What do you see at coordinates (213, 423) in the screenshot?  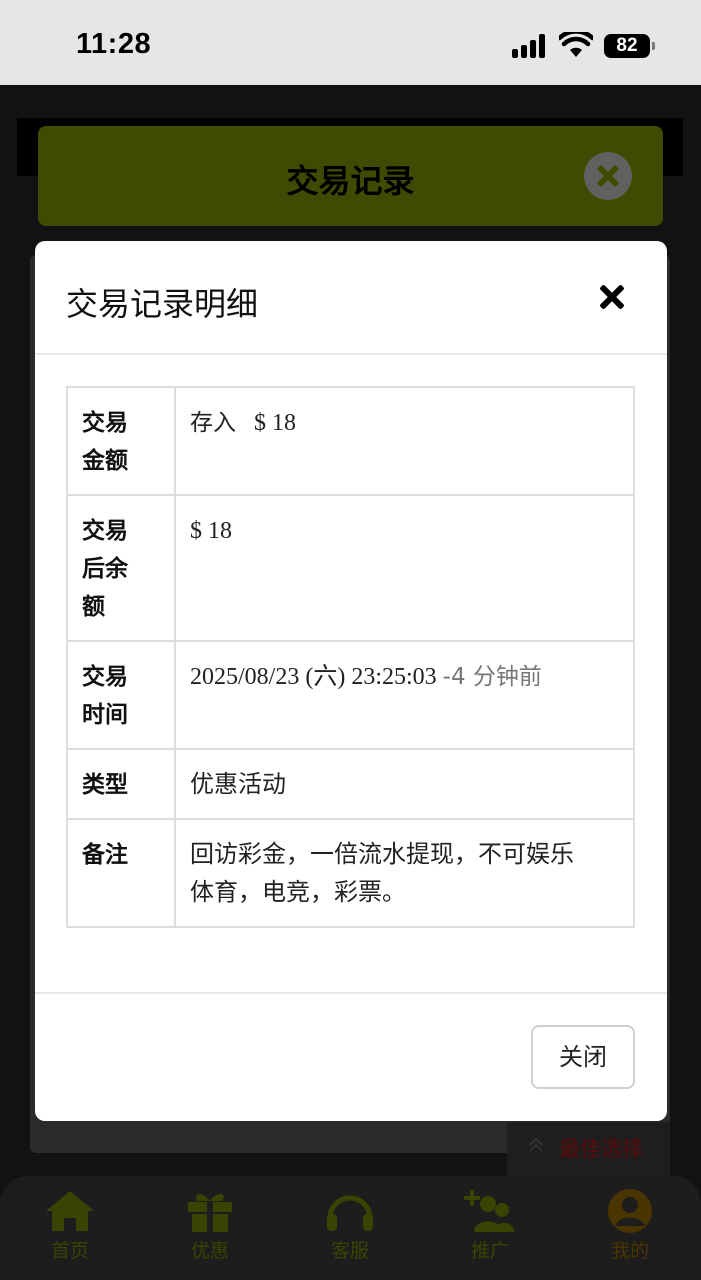 I see `transaction-direction: 存入` at bounding box center [213, 423].